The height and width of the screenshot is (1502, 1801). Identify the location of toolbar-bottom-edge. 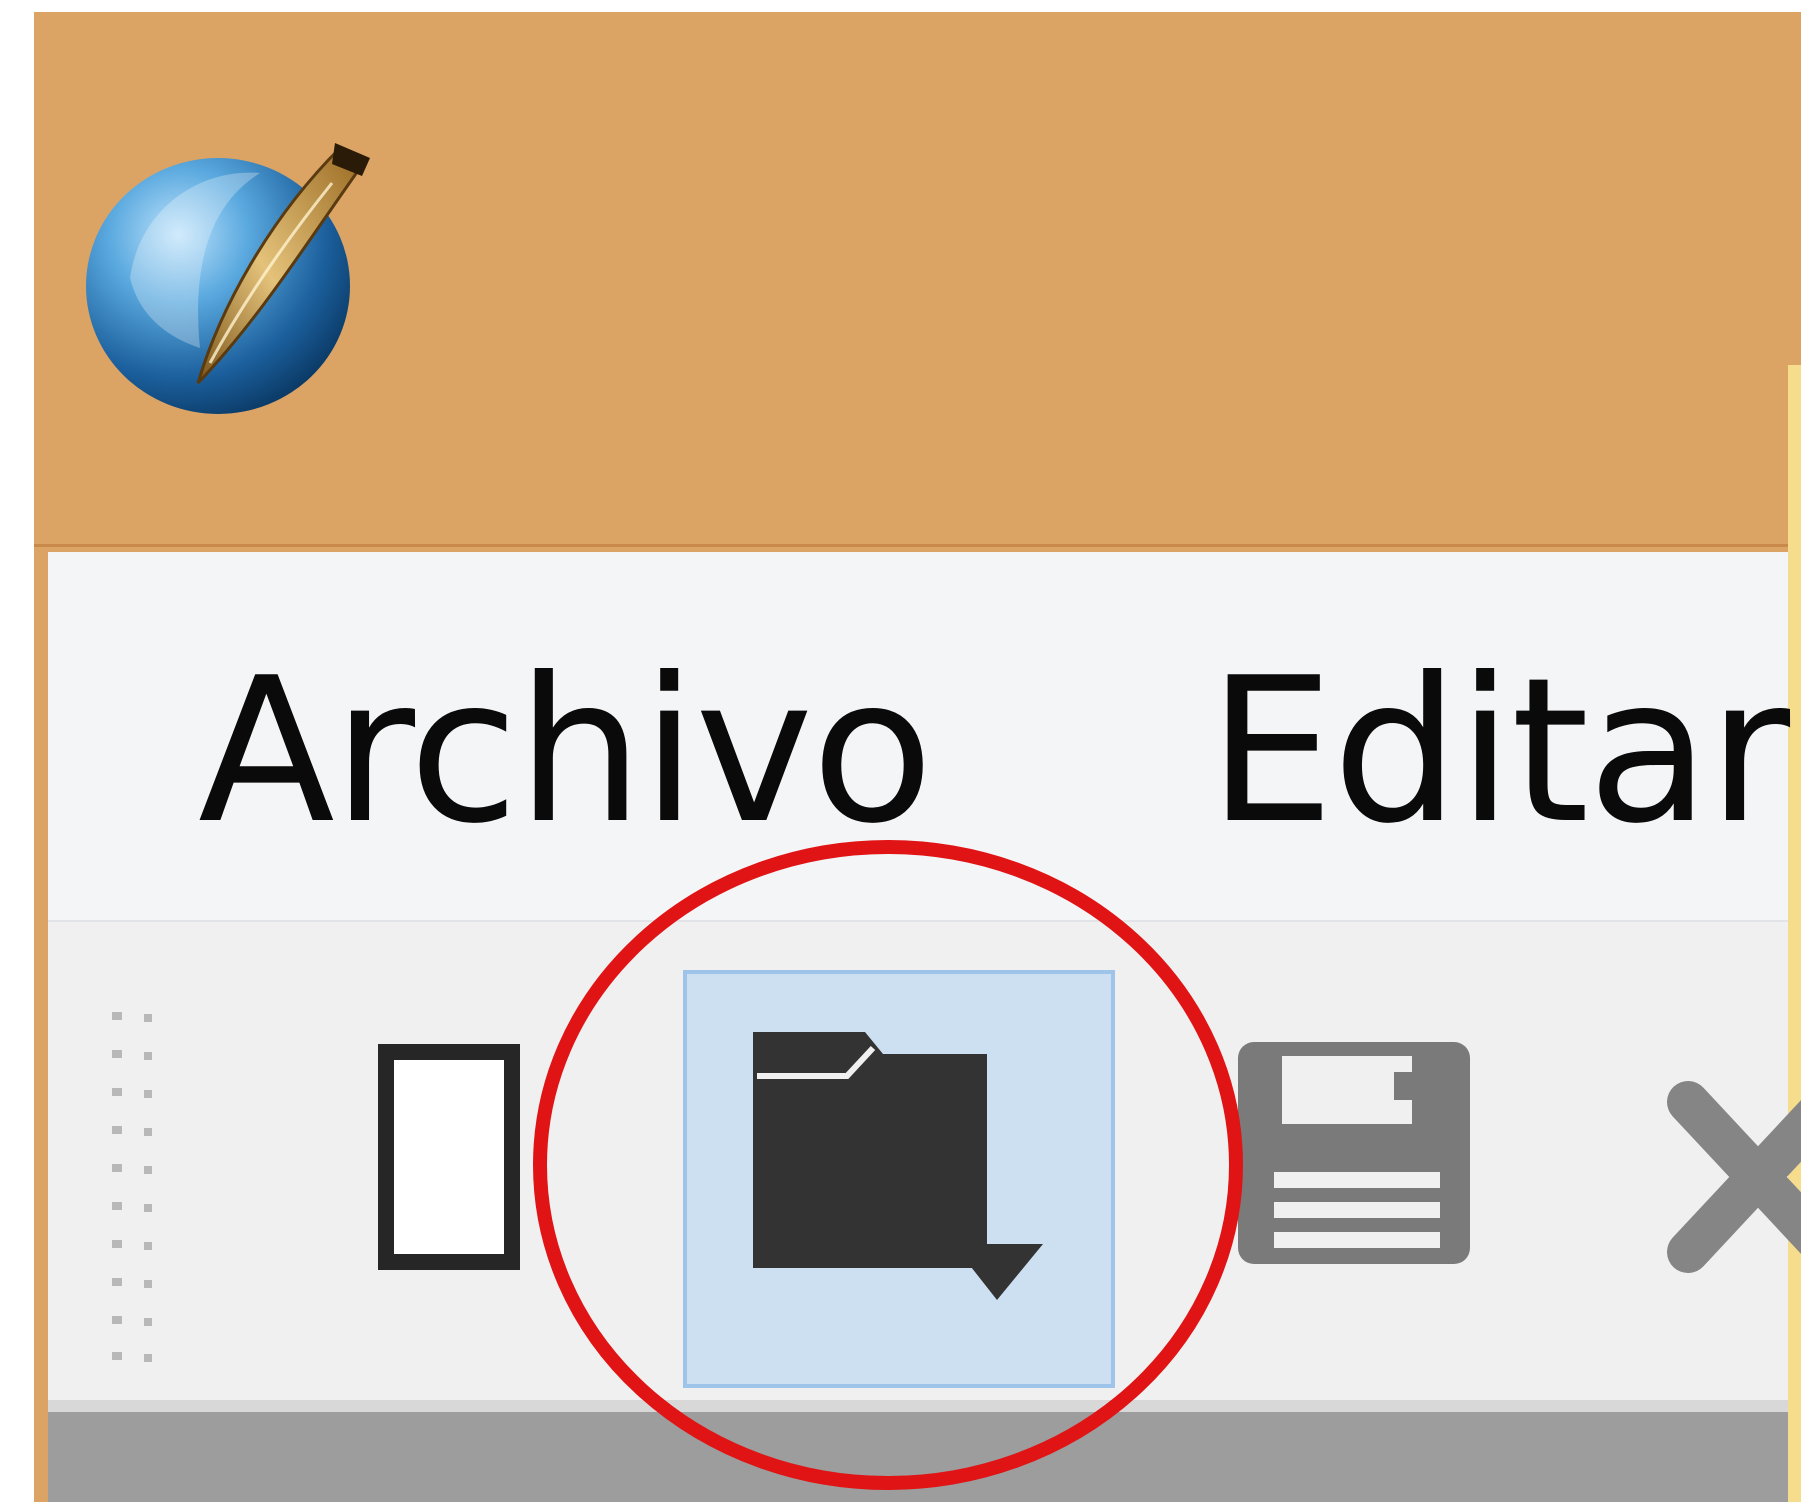
(918, 1406).